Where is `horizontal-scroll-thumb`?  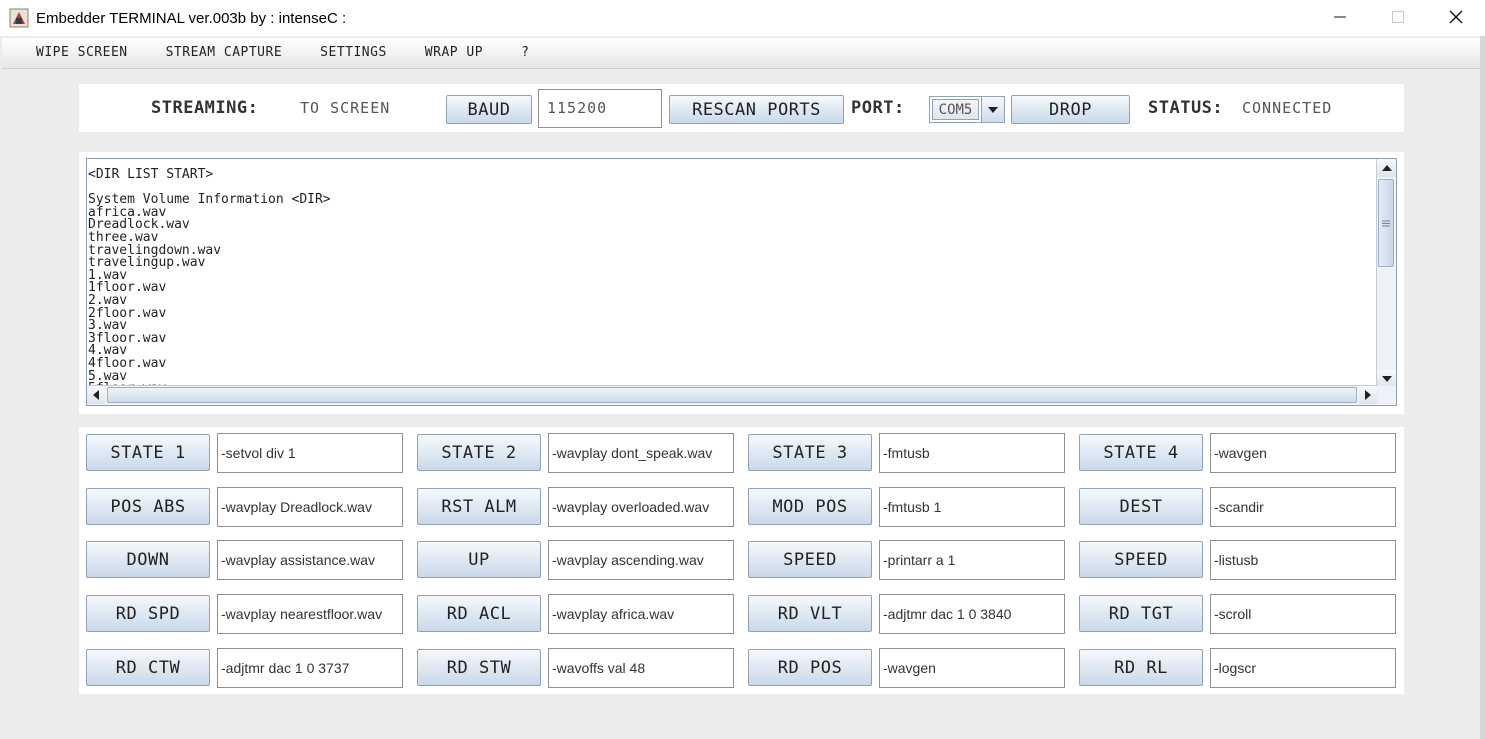
horizontal-scroll-thumb is located at coordinates (732, 395).